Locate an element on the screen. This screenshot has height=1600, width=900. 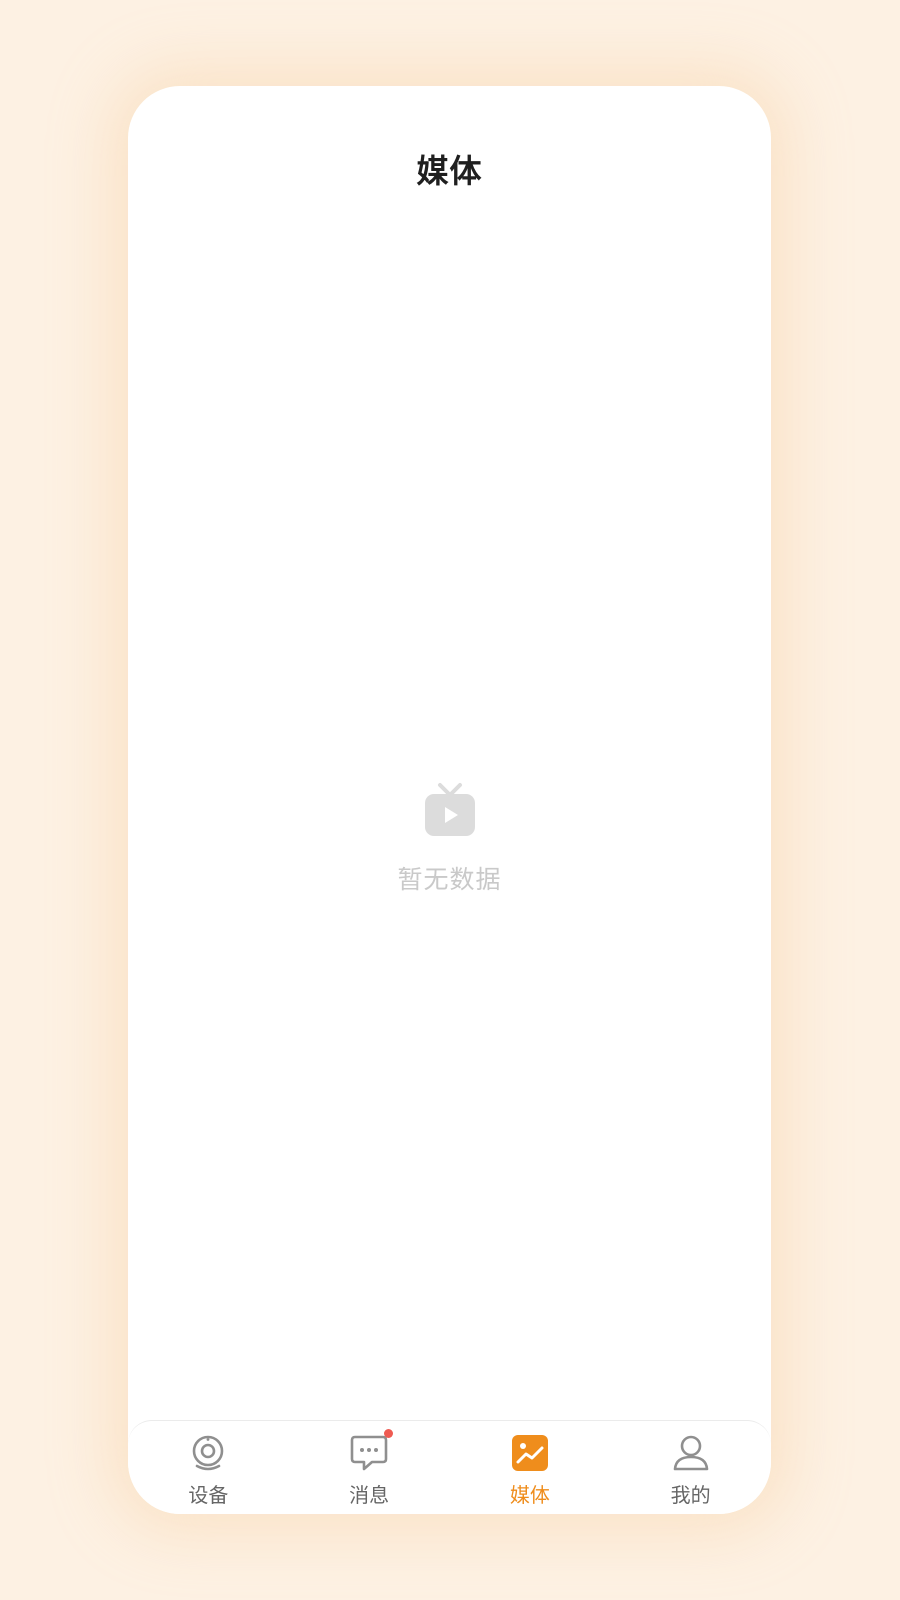
tab-messages: 消息 is located at coordinates (369, 1467).